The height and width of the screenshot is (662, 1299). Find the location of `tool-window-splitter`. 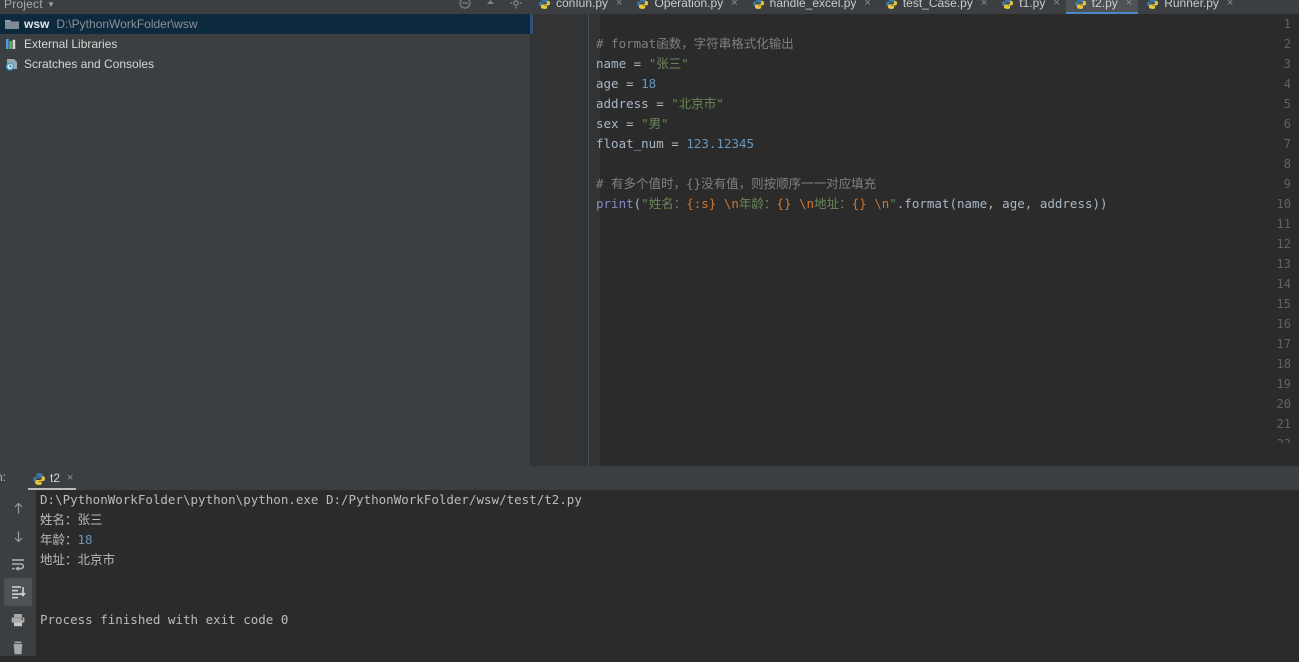

tool-window-splitter is located at coordinates (649, 478).